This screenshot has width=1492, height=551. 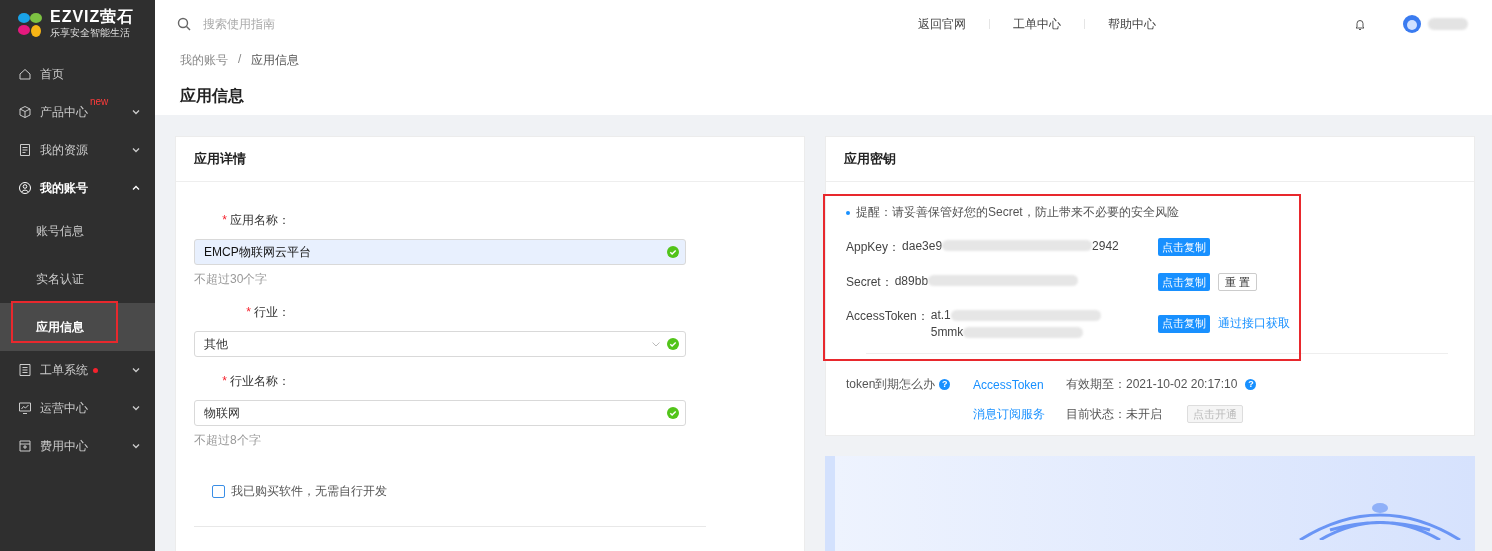 I want to click on status-text: 目前状态：未开启, so click(x=1114, y=414).